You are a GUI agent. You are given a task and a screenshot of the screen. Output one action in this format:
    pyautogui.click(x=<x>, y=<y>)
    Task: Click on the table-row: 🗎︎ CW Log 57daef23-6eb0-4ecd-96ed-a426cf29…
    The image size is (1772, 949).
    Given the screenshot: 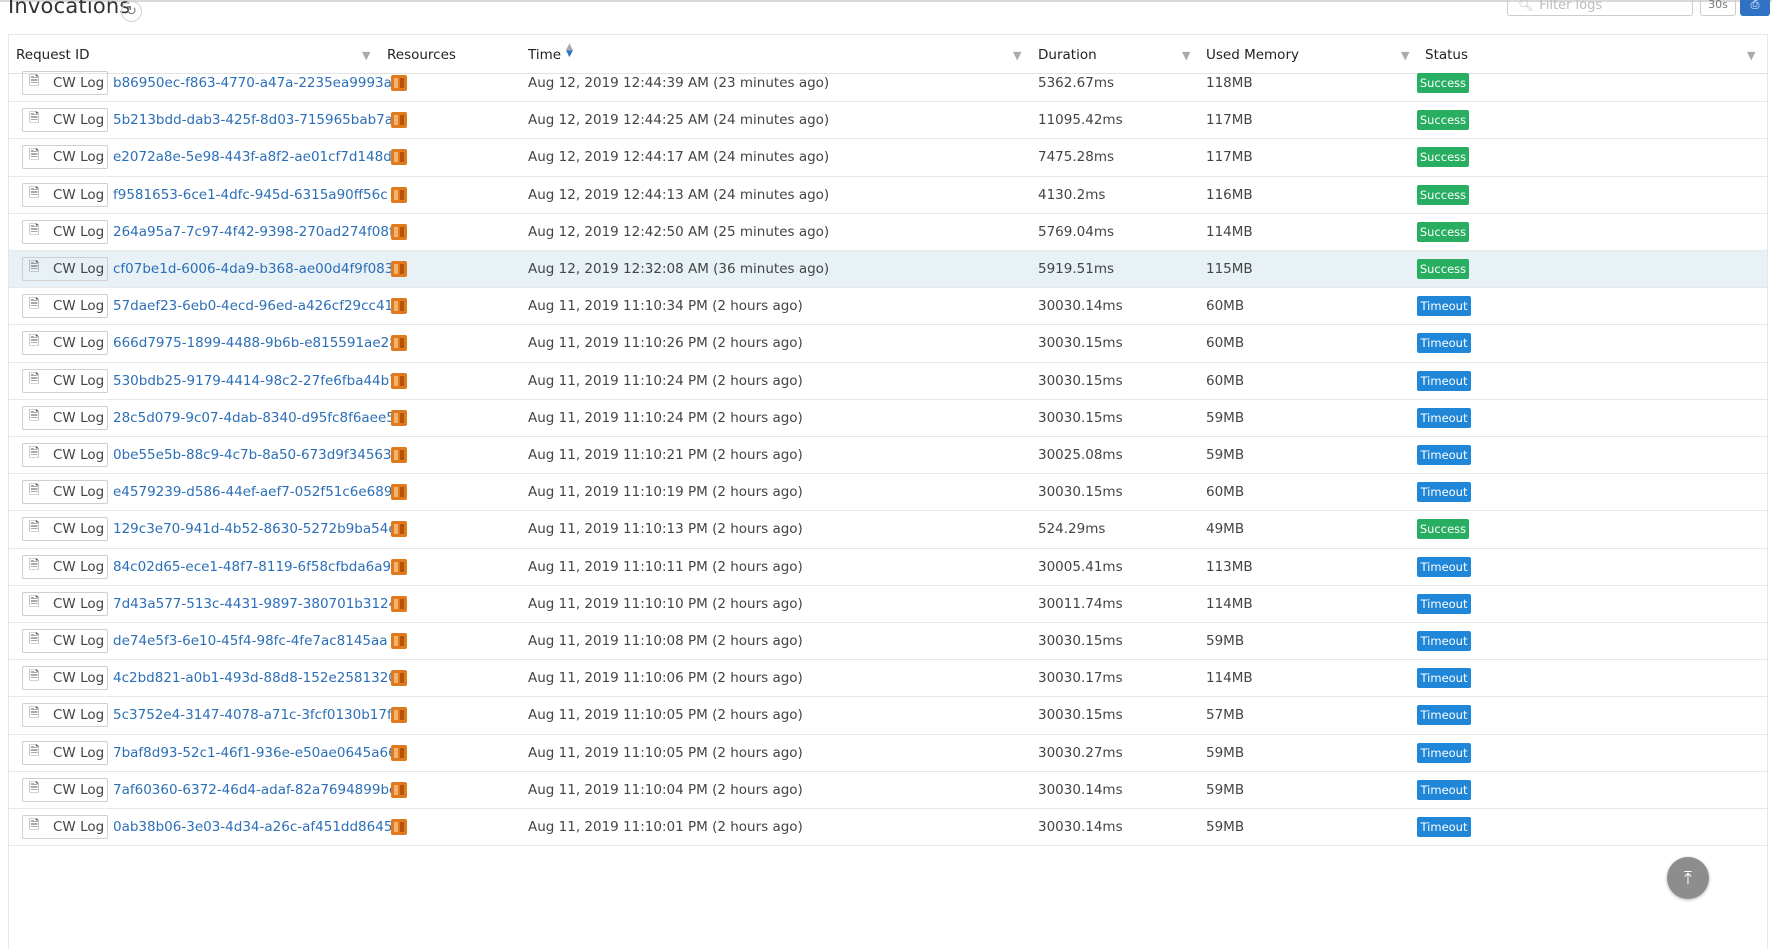 What is the action you would take?
    pyautogui.click(x=888, y=307)
    